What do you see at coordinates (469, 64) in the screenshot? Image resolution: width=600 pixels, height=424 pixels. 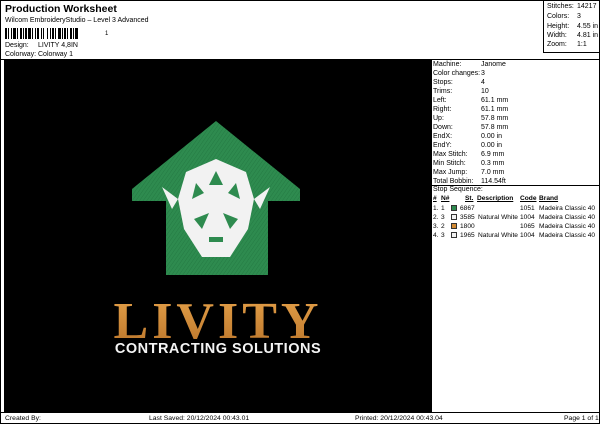 I see `info-row: Machine: Janome` at bounding box center [469, 64].